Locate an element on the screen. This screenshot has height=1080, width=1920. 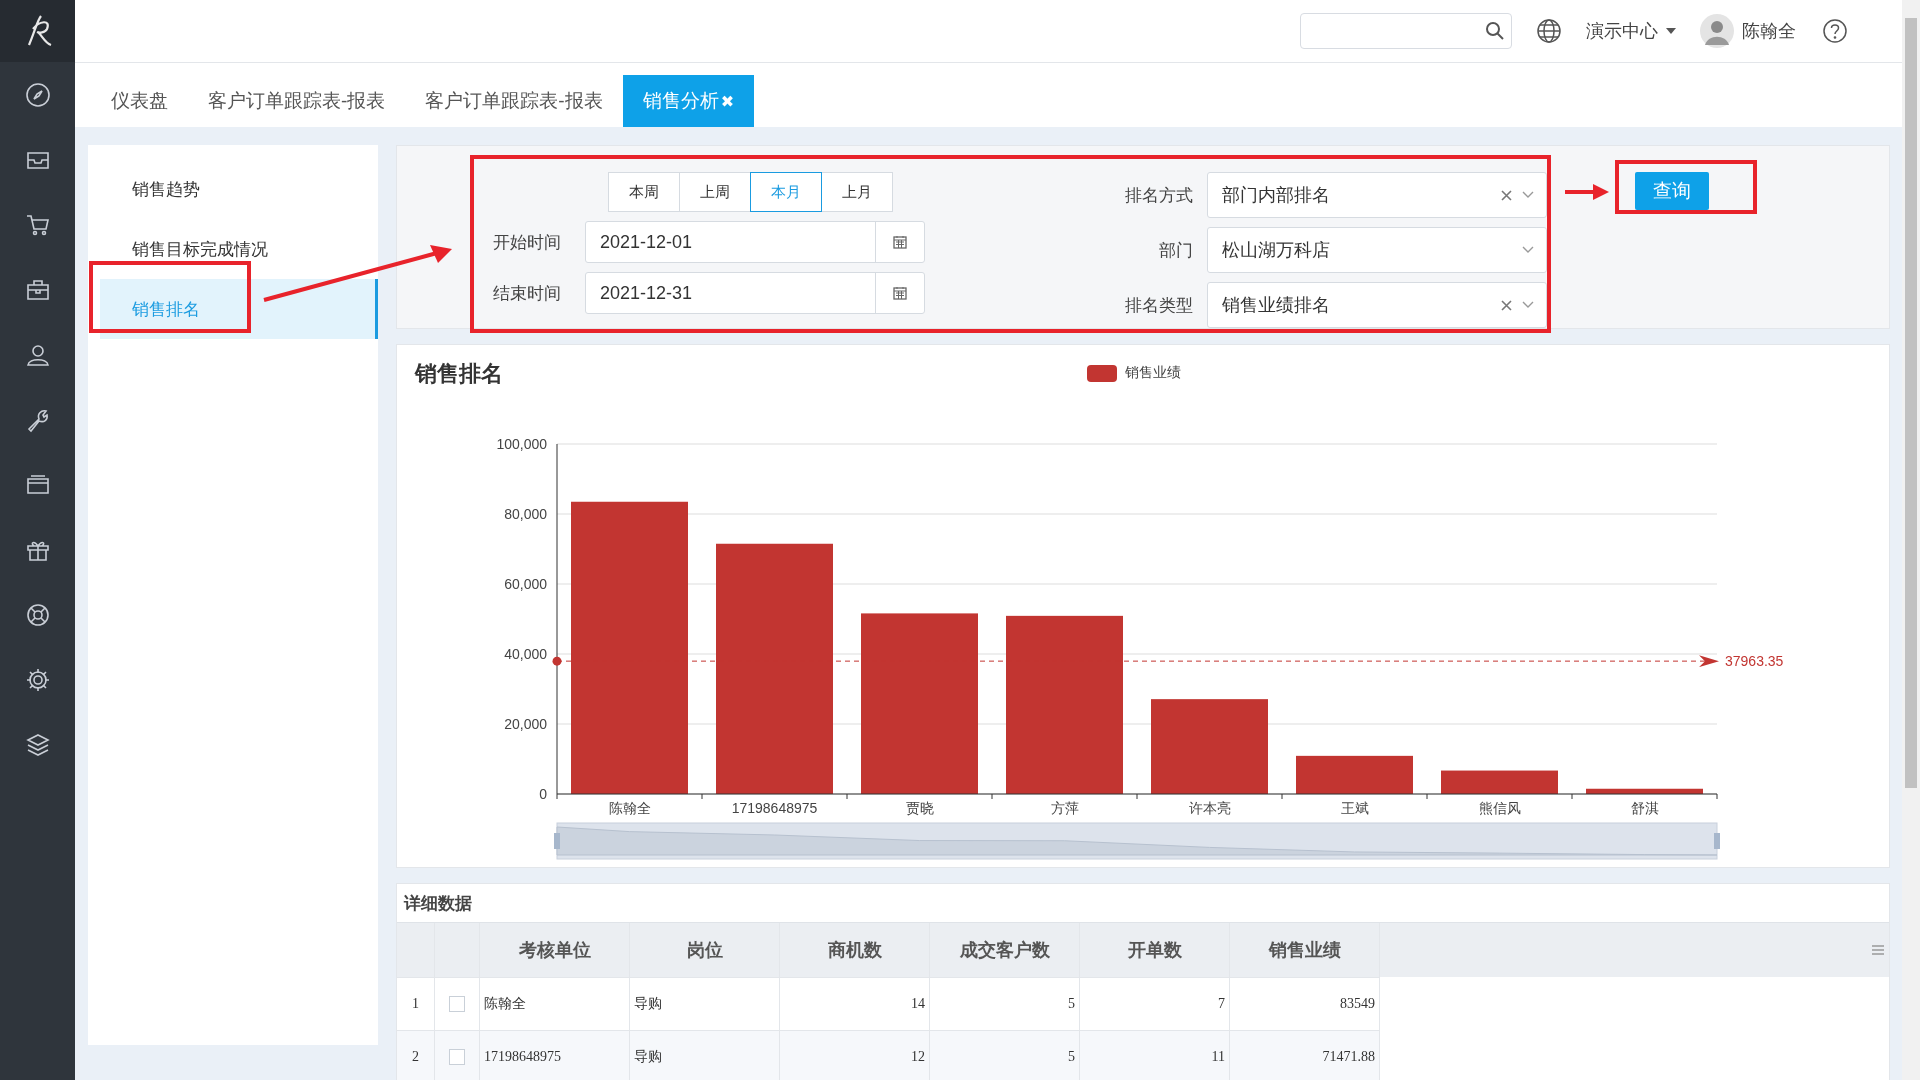
select-field: 部门内部排名 is located at coordinates (1377, 195).